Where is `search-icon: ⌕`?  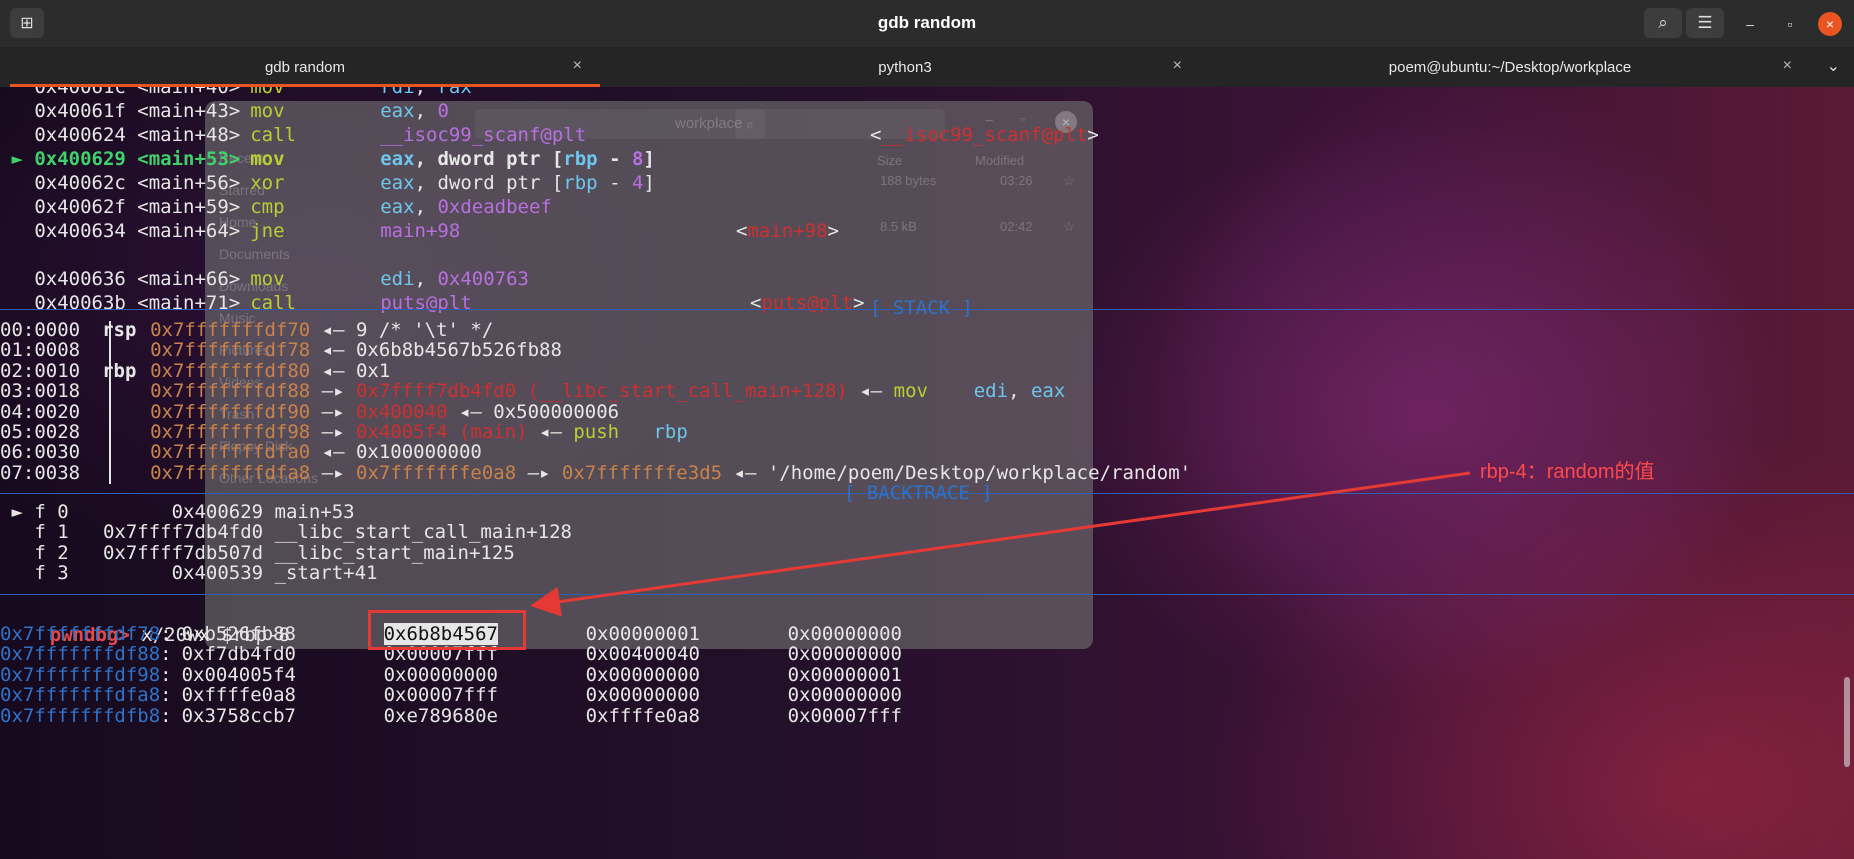
search-icon: ⌕ is located at coordinates (1663, 23).